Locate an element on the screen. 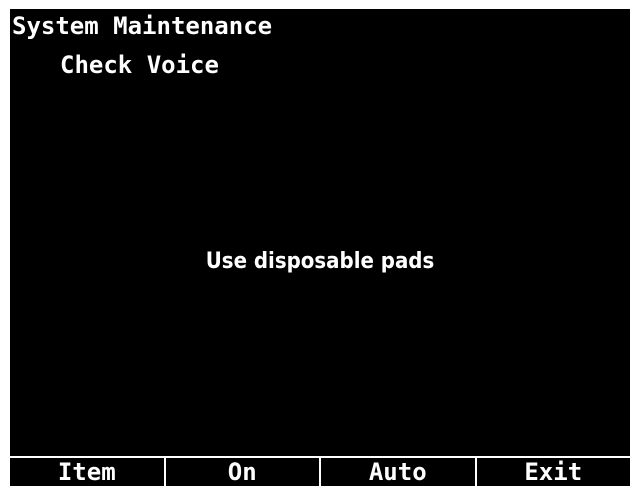  softkey-auto-button: Auto is located at coordinates (399, 472).